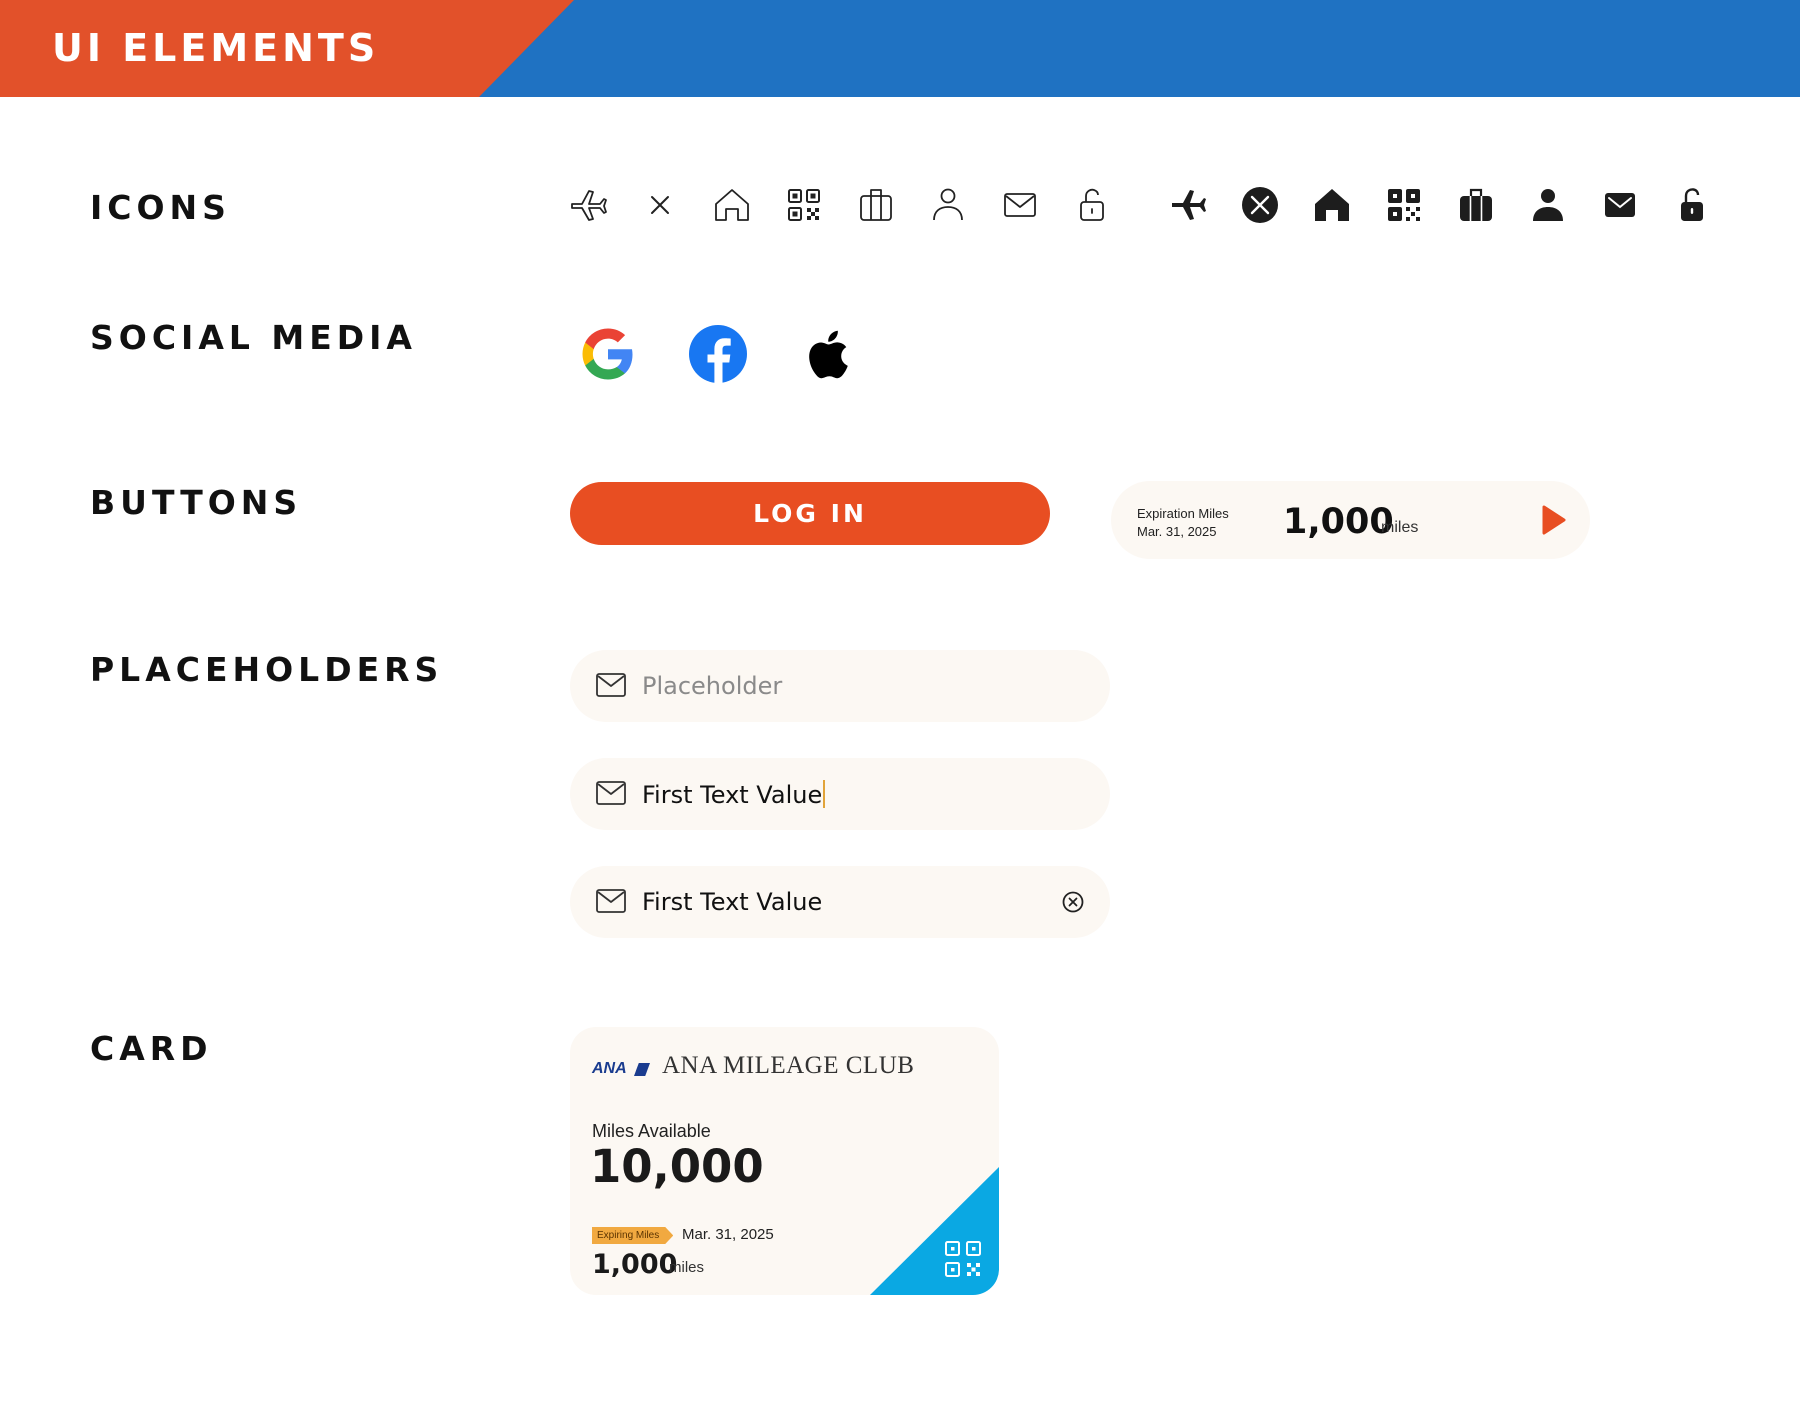 The height and width of the screenshot is (1416, 1800). I want to click on airplane-icon, so click(588, 205).